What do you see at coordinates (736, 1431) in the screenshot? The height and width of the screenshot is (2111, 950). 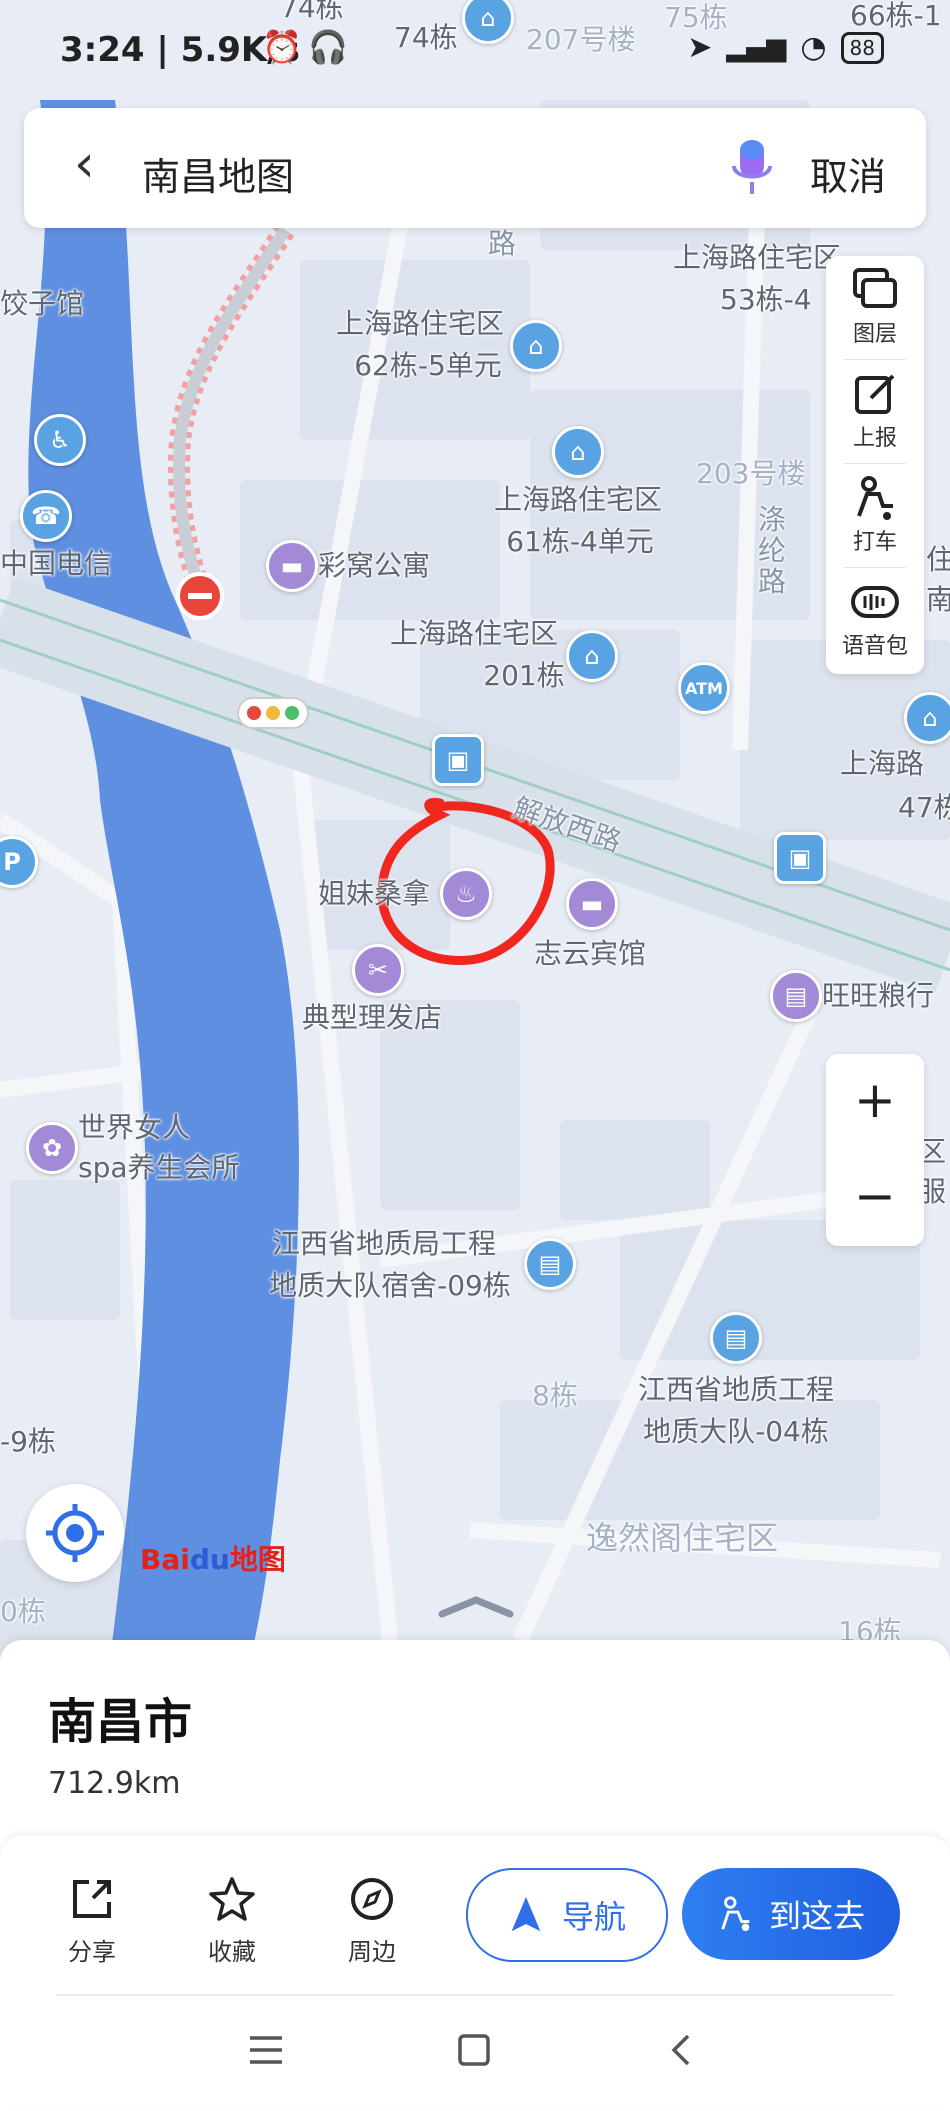 I see `map-label: 地质大队-04栋` at bounding box center [736, 1431].